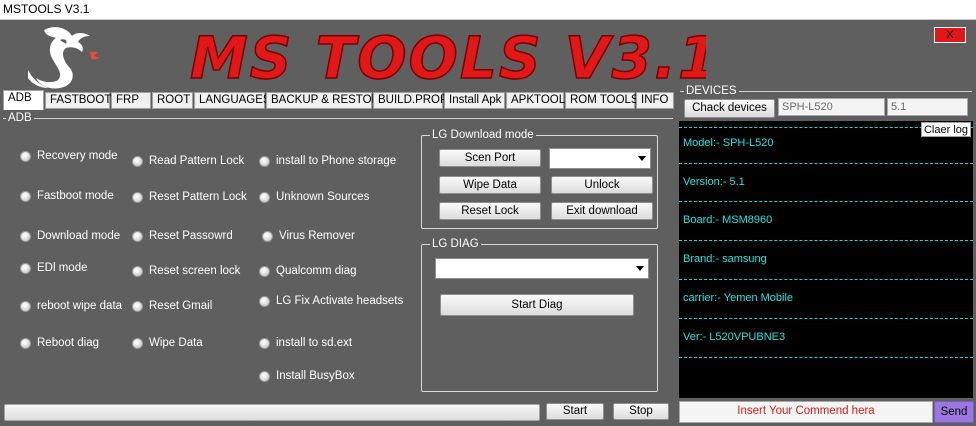  What do you see at coordinates (474, 100) in the screenshot?
I see `tab-install-apk: Install Apk` at bounding box center [474, 100].